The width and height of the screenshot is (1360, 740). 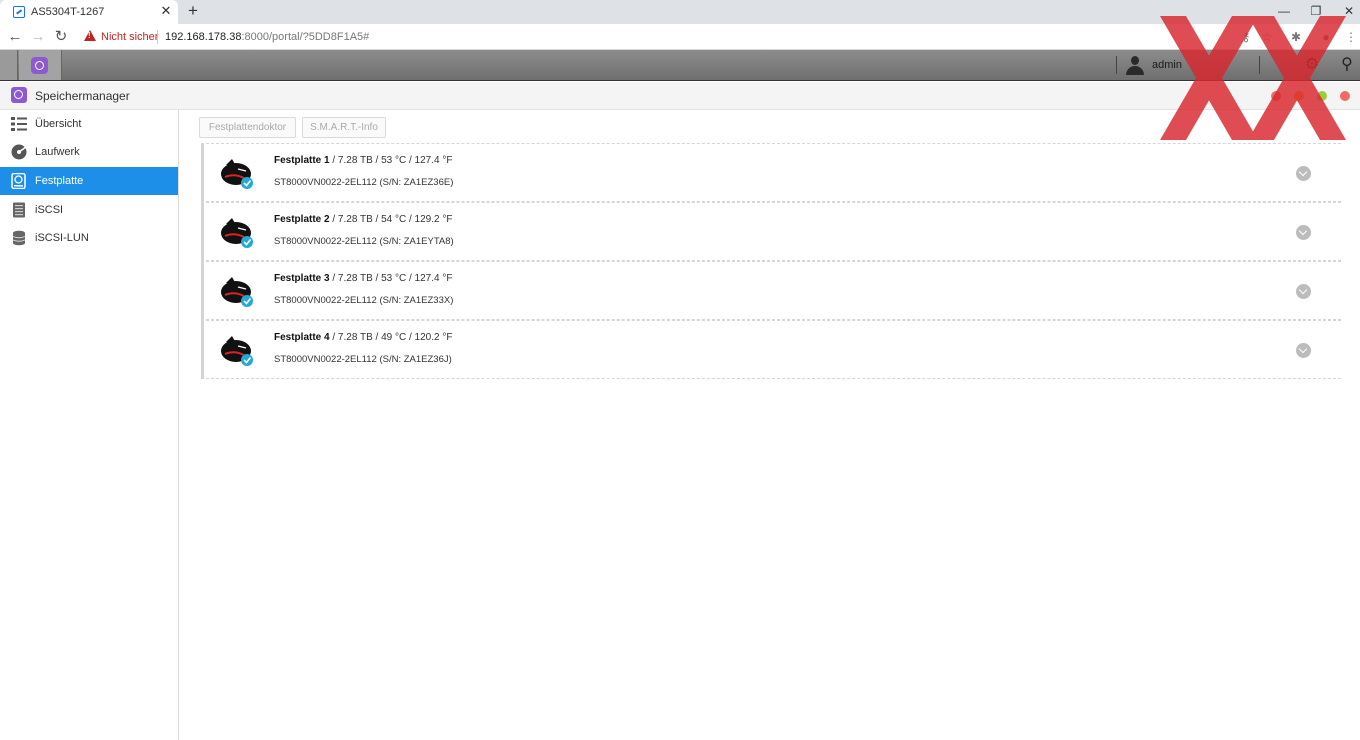 I want to click on nas-favicon-icon, so click(x=19, y=12).